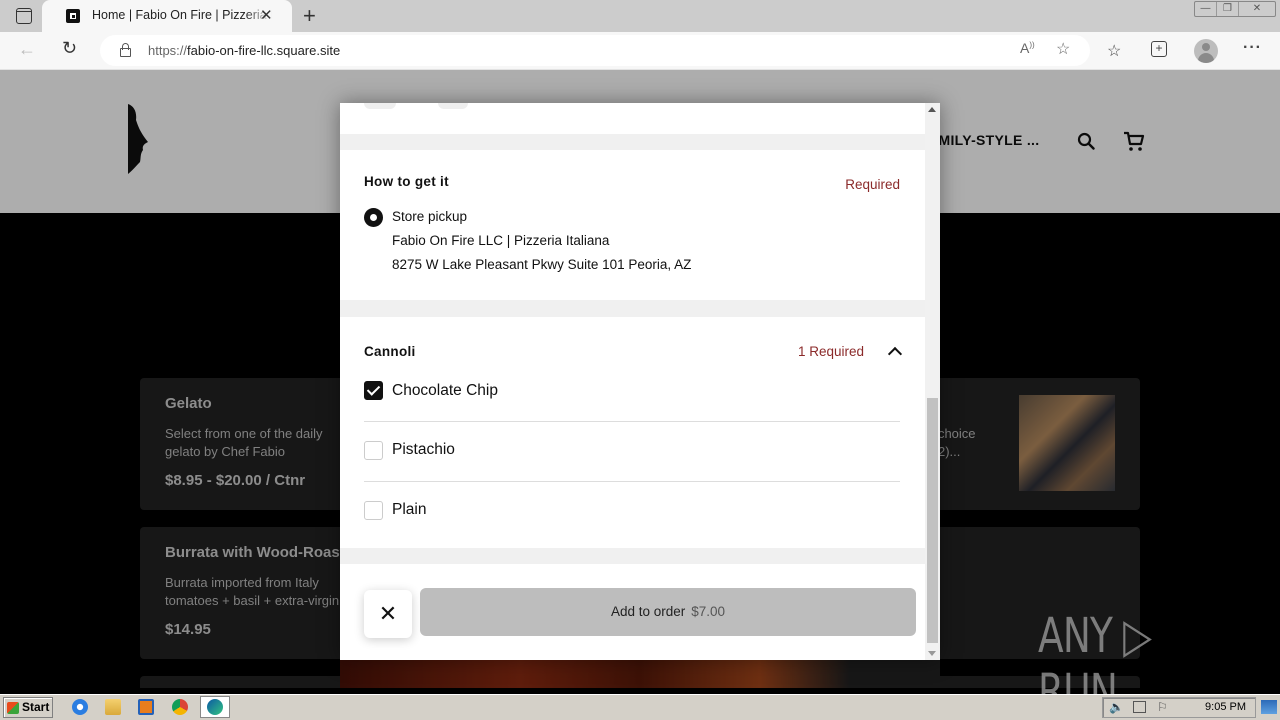 Image resolution: width=1280 pixels, height=720 pixels. I want to click on square-favicon-icon, so click(73, 16).